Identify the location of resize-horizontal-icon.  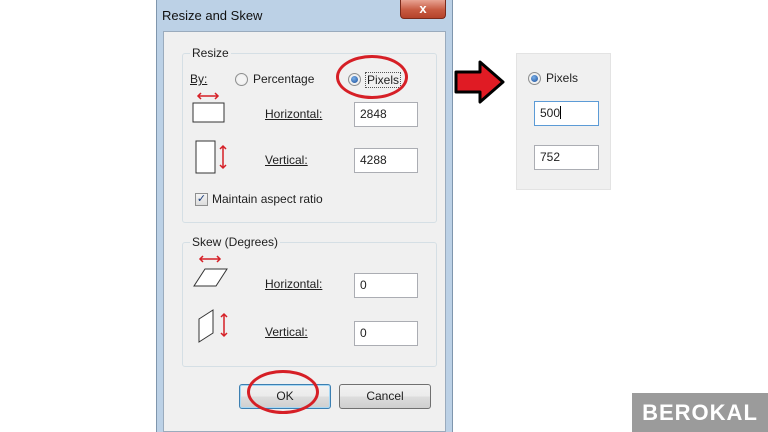
(208, 107).